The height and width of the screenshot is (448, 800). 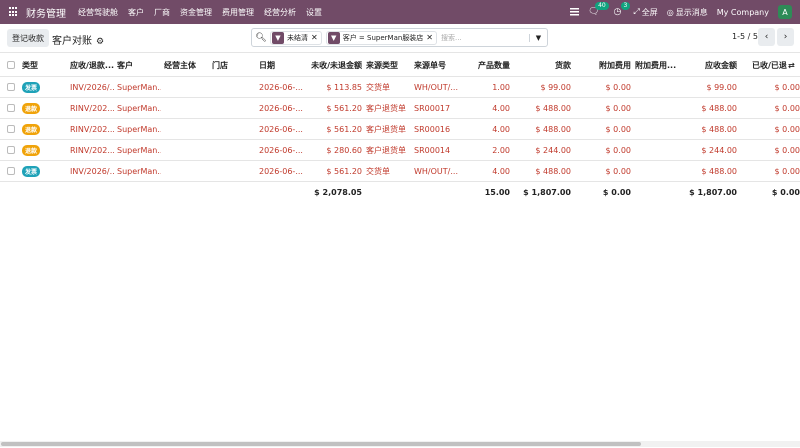 What do you see at coordinates (713, 192) in the screenshot?
I see `total-receivable: $ 1,807.00` at bounding box center [713, 192].